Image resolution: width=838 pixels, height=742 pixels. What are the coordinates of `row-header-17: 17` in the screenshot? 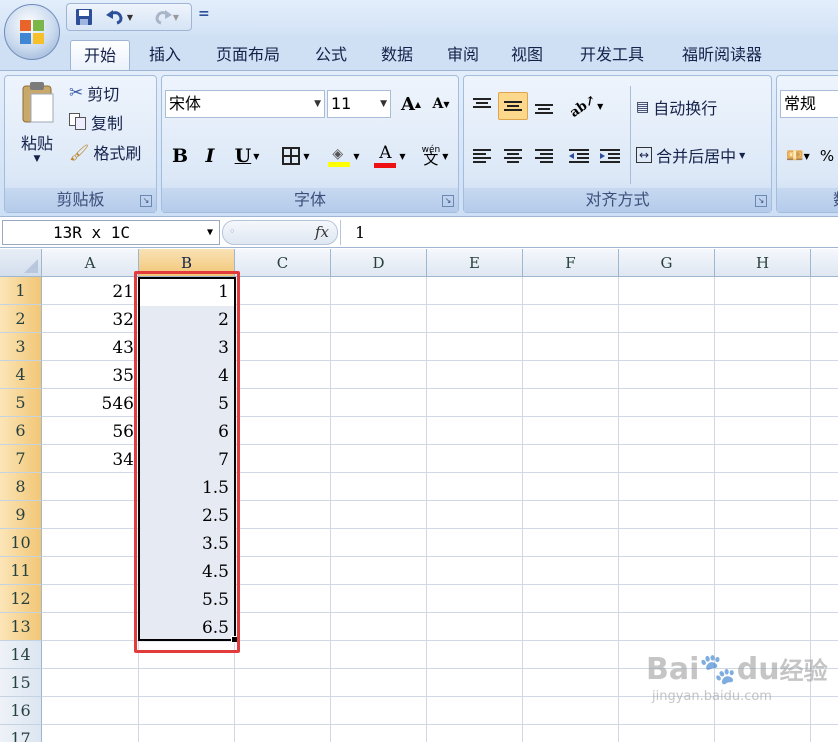 It's located at (21, 733).